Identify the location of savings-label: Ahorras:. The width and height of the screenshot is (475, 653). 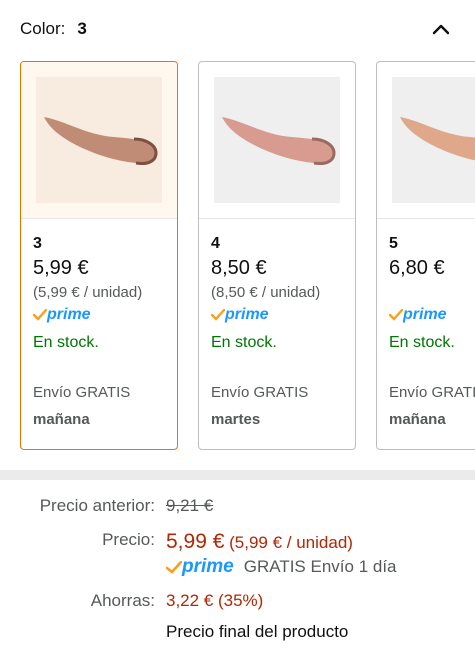
(122, 600).